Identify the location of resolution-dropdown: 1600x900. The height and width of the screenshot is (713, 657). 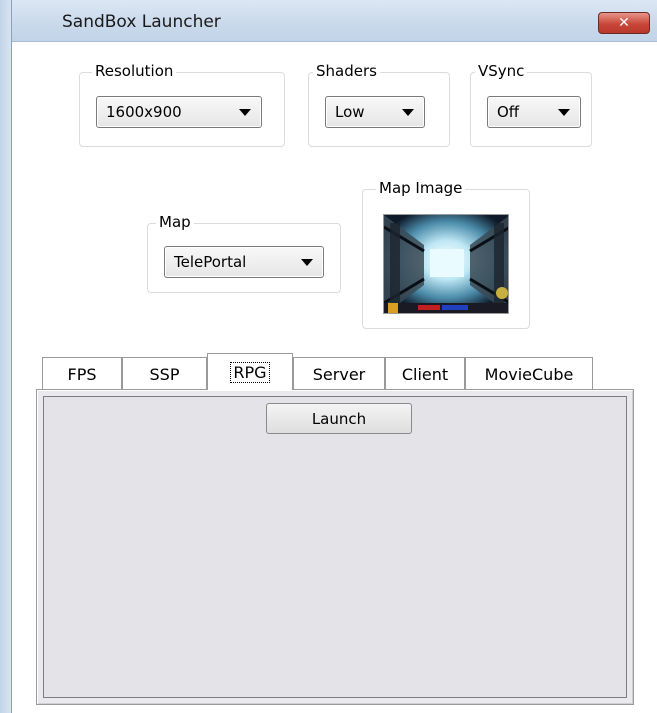
(179, 112).